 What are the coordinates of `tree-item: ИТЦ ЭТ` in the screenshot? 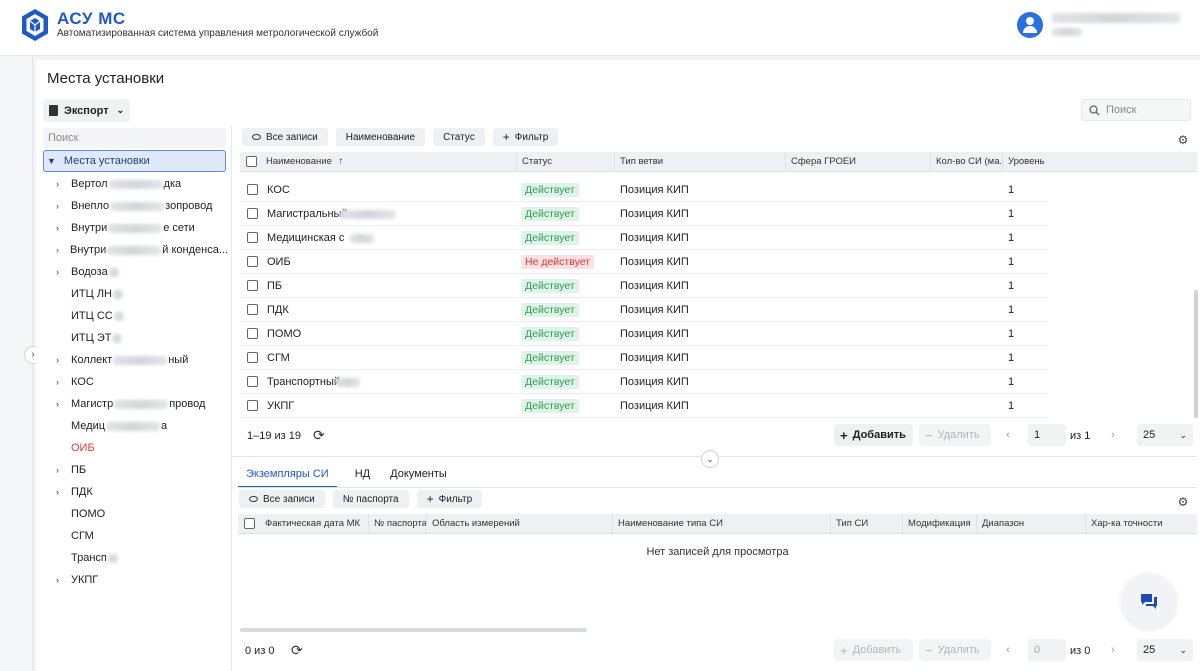 It's located at (142, 338).